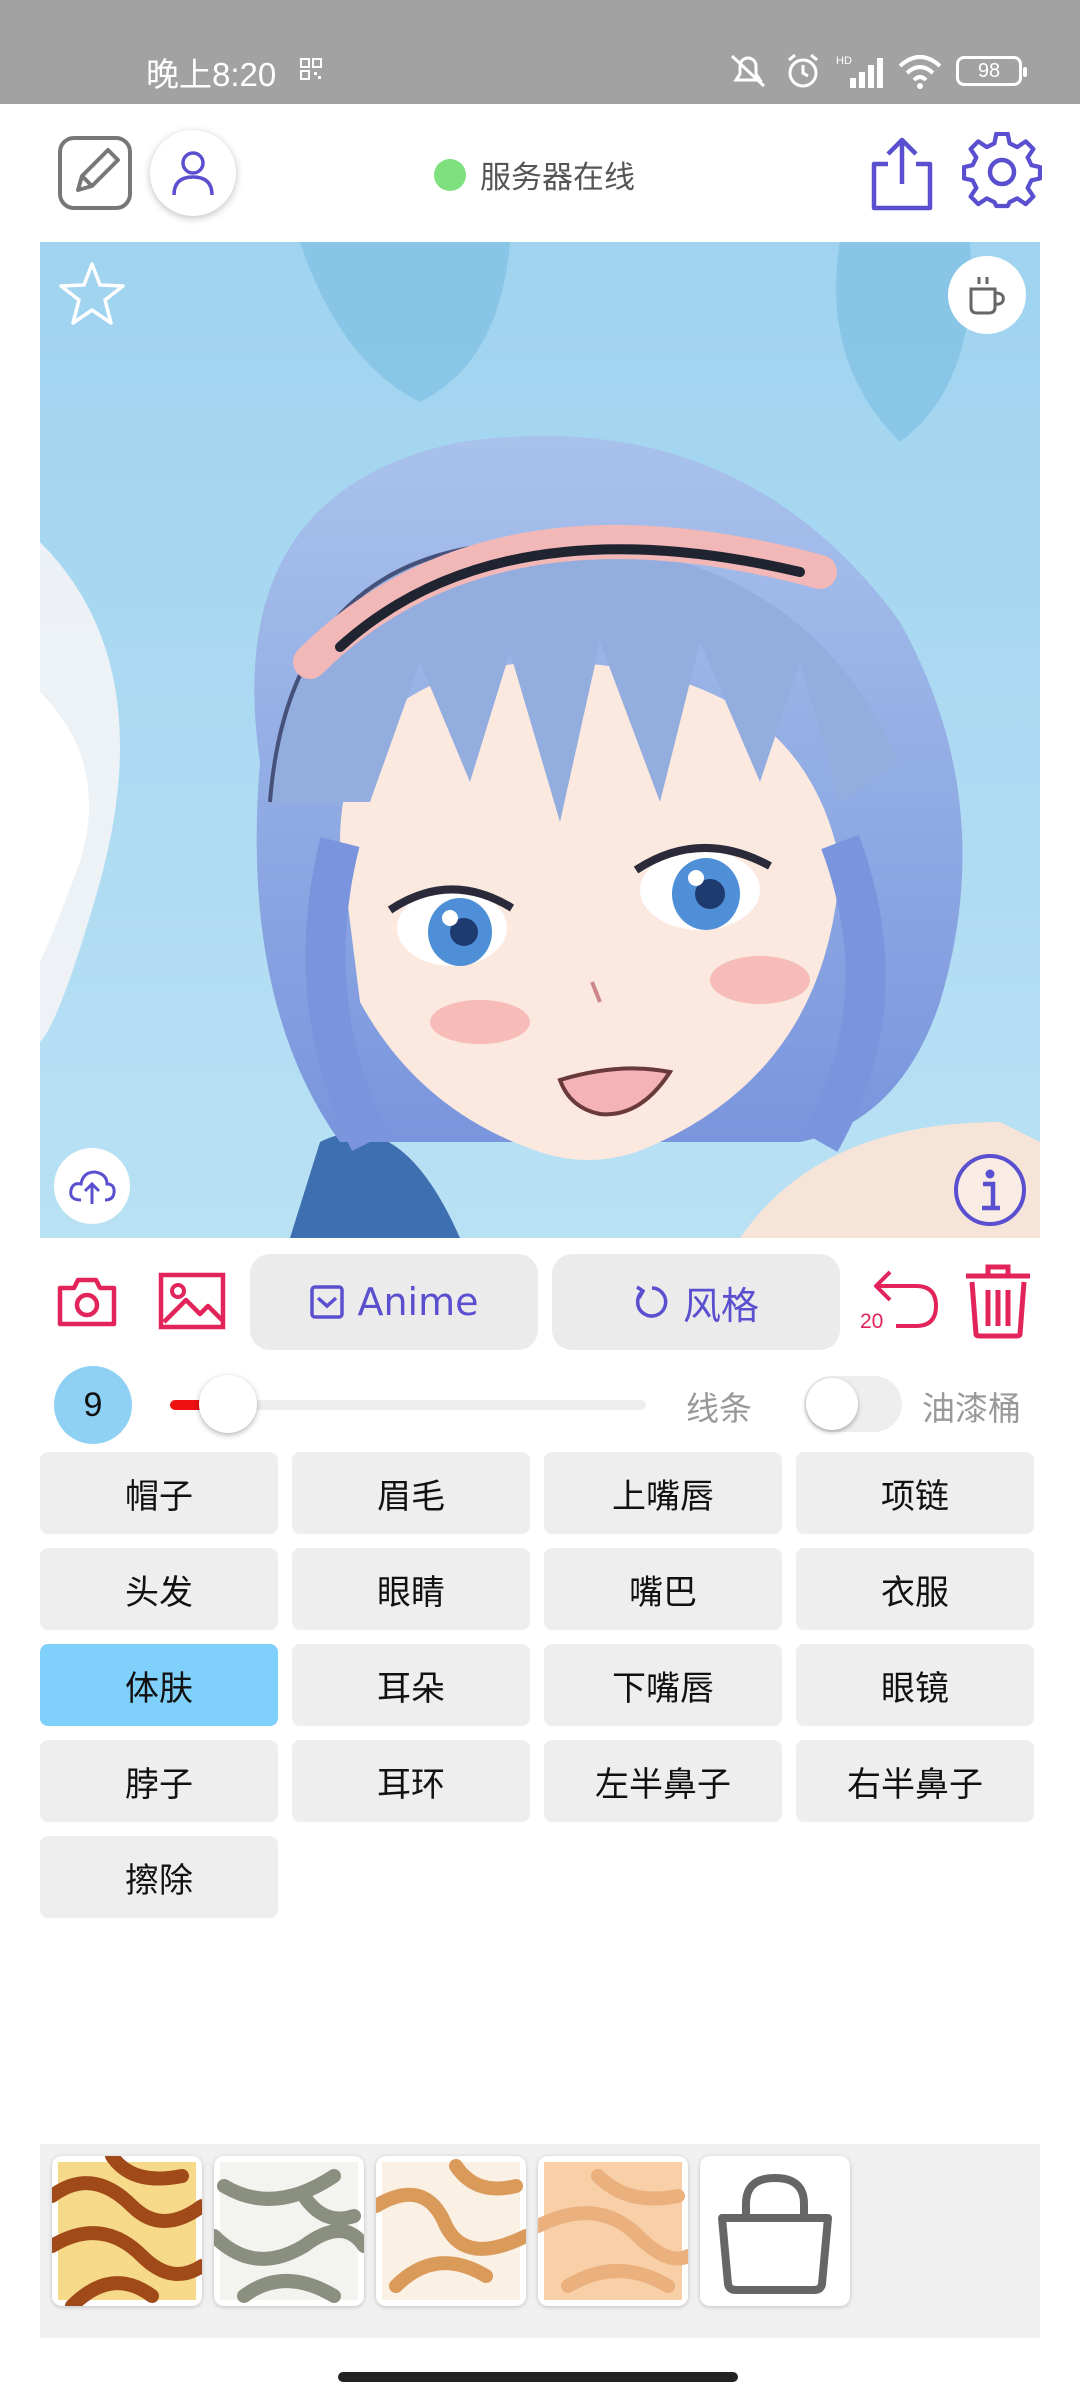 The height and width of the screenshot is (2400, 1080). I want to click on top-bar: 服务器在线, so click(540, 173).